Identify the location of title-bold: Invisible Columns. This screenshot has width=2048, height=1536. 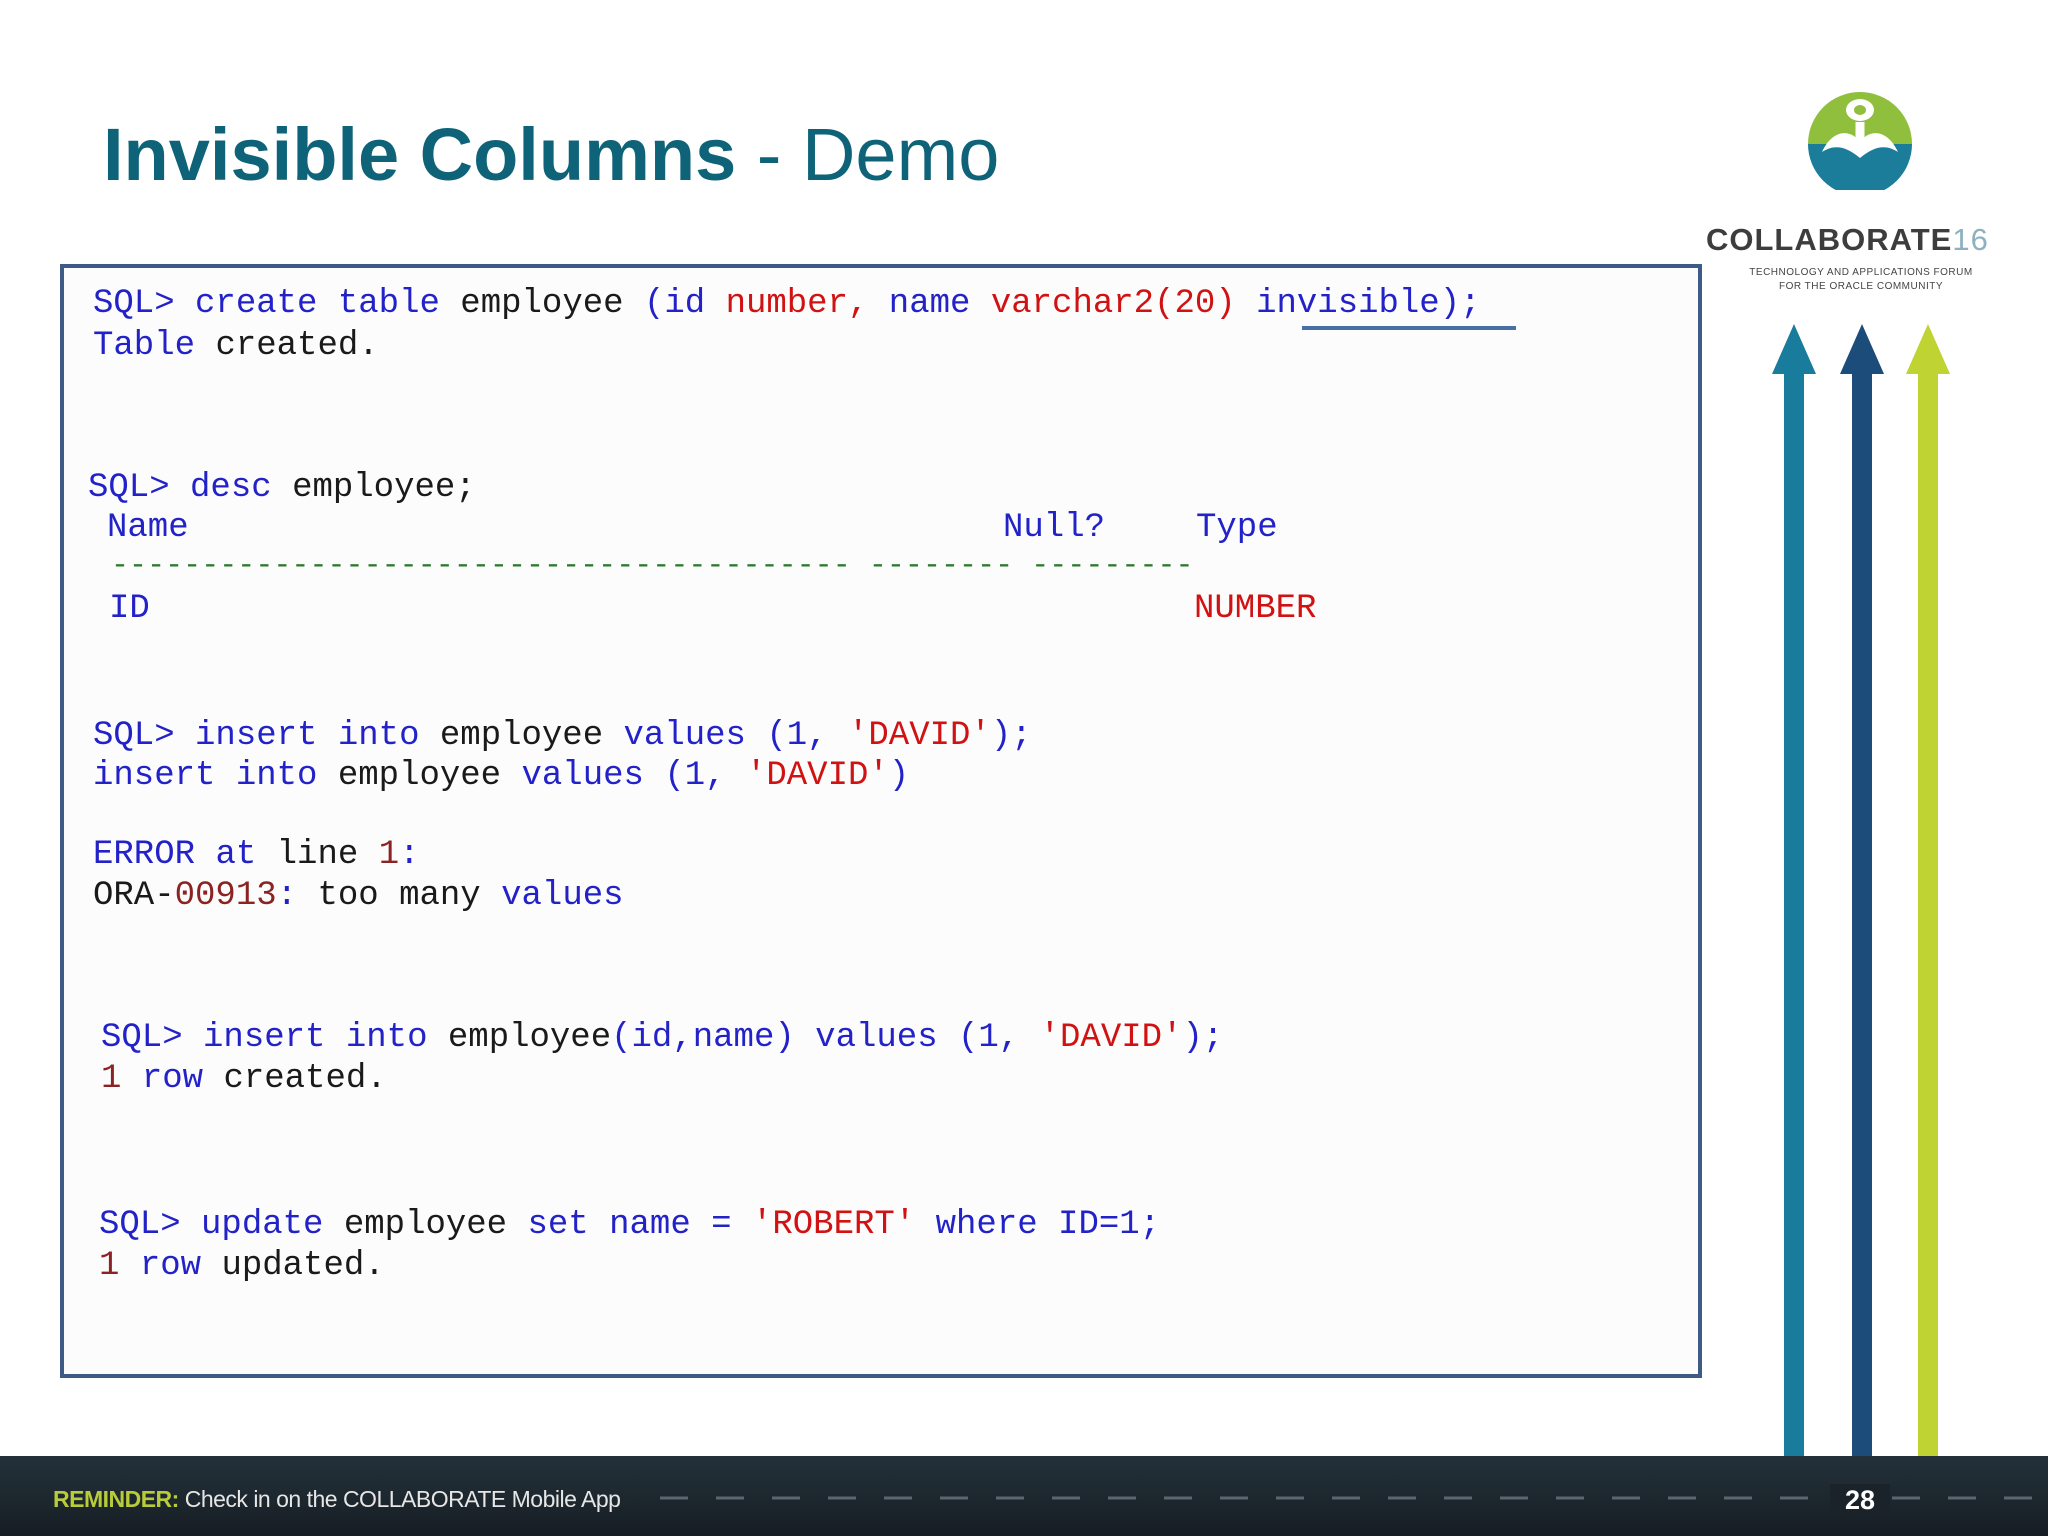
(420, 154).